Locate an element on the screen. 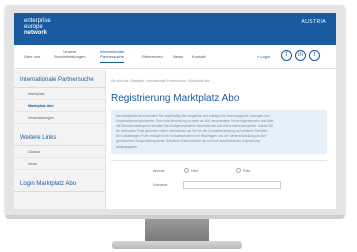 The width and height of the screenshot is (357, 252). nav-item-label: Partnersuche is located at coordinates (112, 56).